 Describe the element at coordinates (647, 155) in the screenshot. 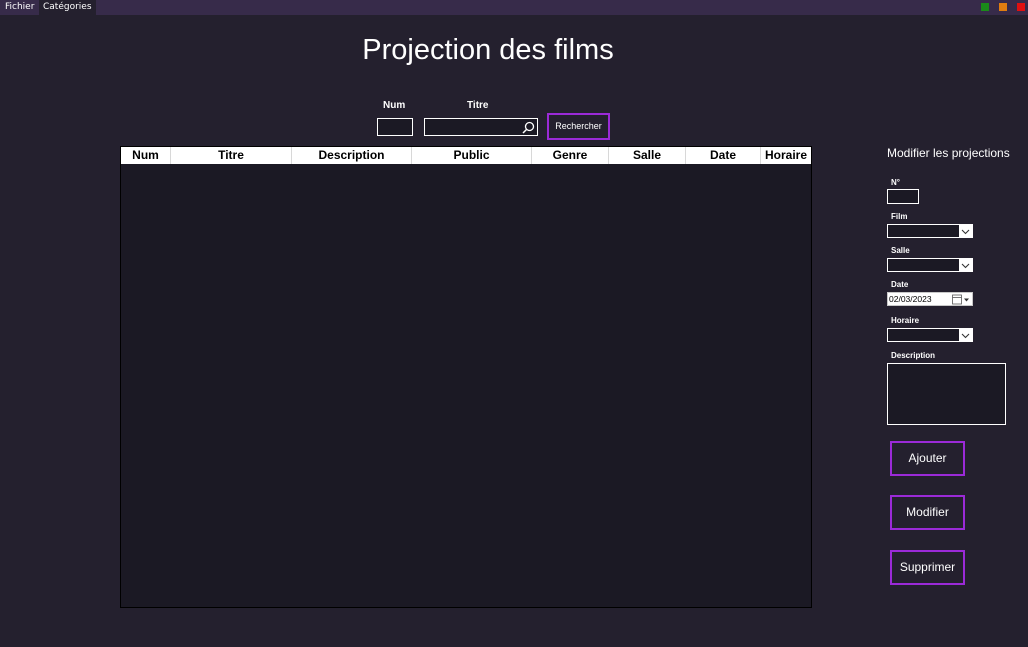

I see `column-header-salle: Salle` at that location.